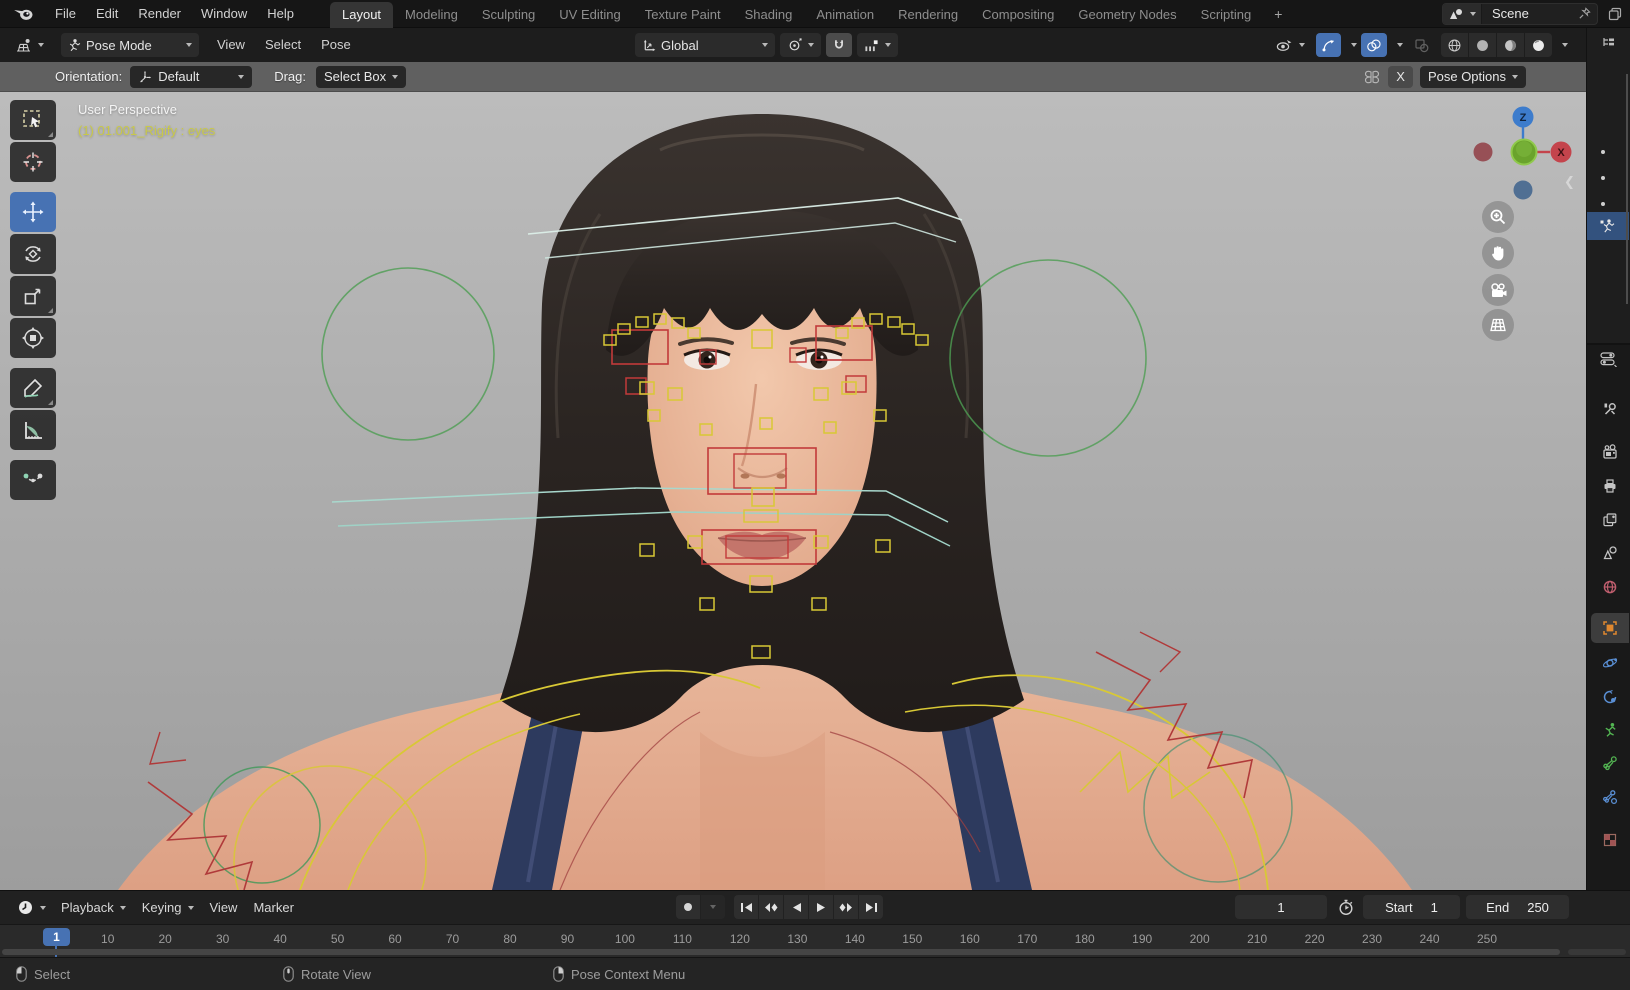 This screenshot has width=1630, height=990. What do you see at coordinates (1610, 840) in the screenshot?
I see `properties-tab-texture` at bounding box center [1610, 840].